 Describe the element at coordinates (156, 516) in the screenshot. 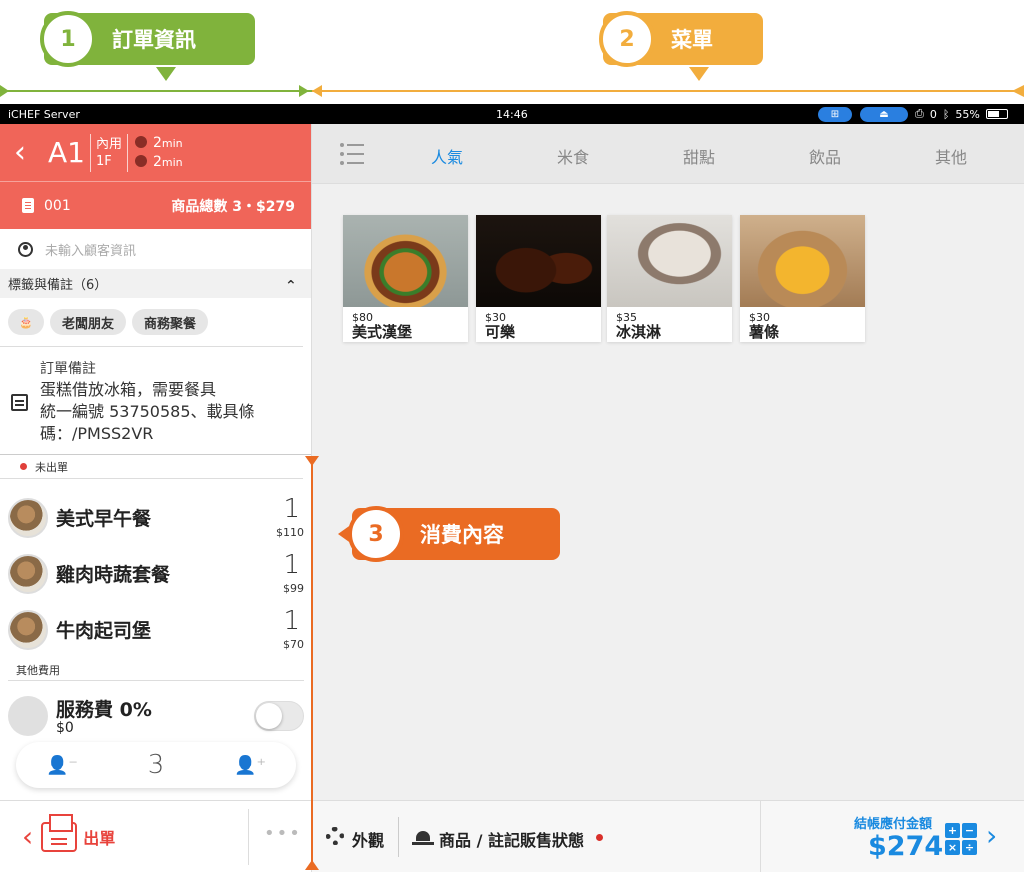

I see `order-item: 美式早午餐 1 $110` at that location.